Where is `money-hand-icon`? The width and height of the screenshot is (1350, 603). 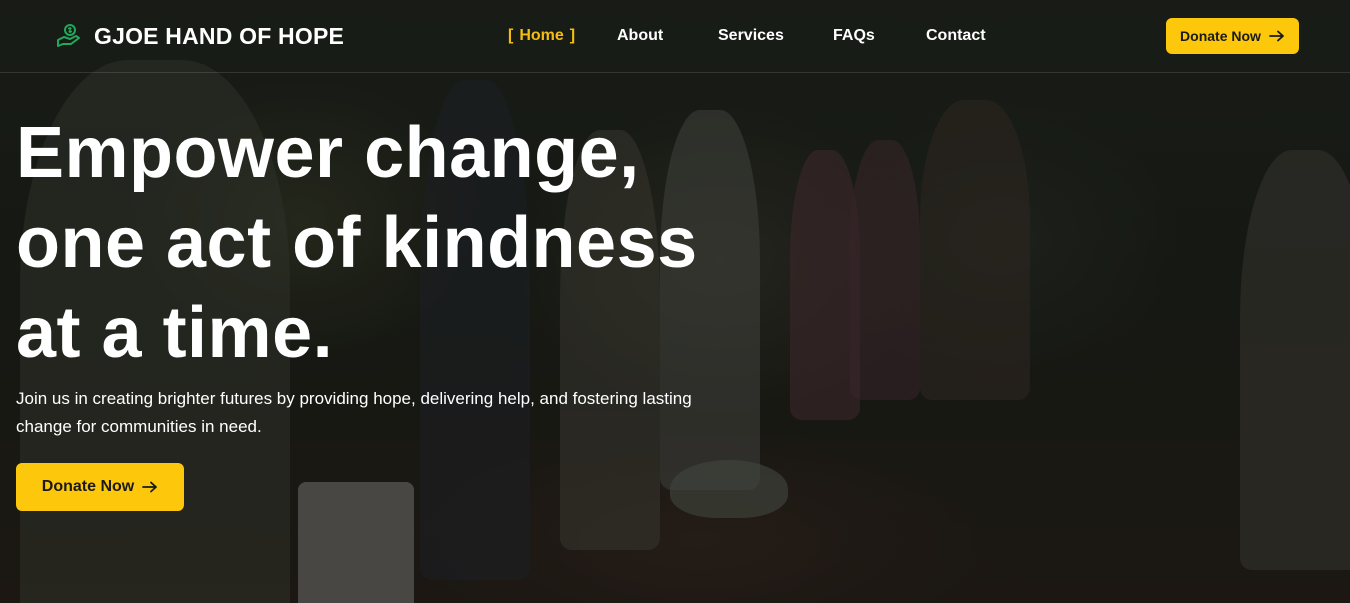 money-hand-icon is located at coordinates (68, 35).